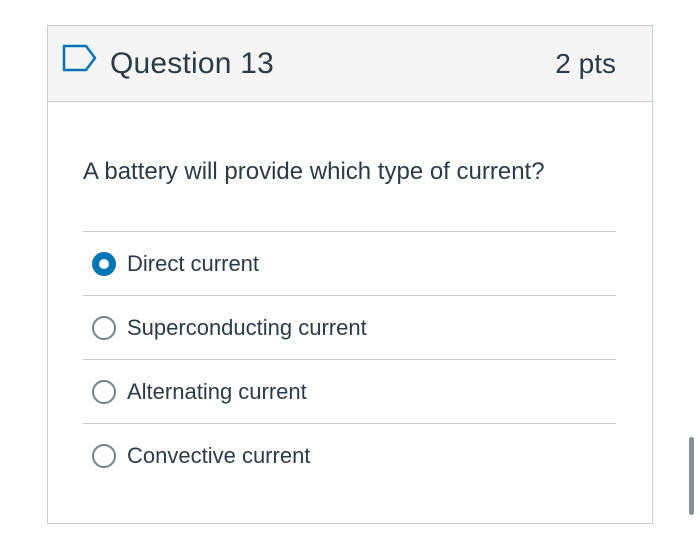 This screenshot has width=700, height=544. Describe the element at coordinates (80, 58) in the screenshot. I see `flag-question-icon` at that location.